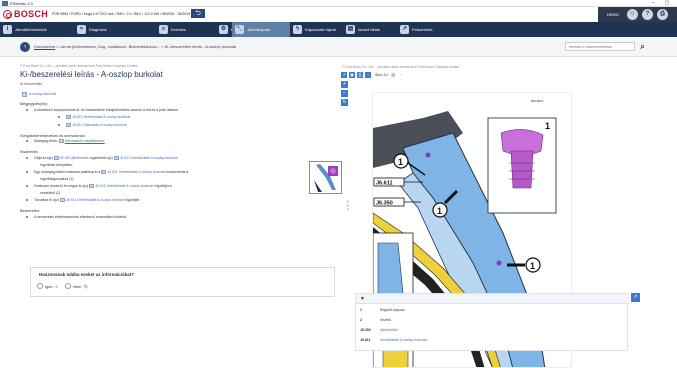 The height and width of the screenshot is (368, 677). Describe the element at coordinates (51, 193) in the screenshot. I see `step-continuation: vezetőből (2).` at that location.